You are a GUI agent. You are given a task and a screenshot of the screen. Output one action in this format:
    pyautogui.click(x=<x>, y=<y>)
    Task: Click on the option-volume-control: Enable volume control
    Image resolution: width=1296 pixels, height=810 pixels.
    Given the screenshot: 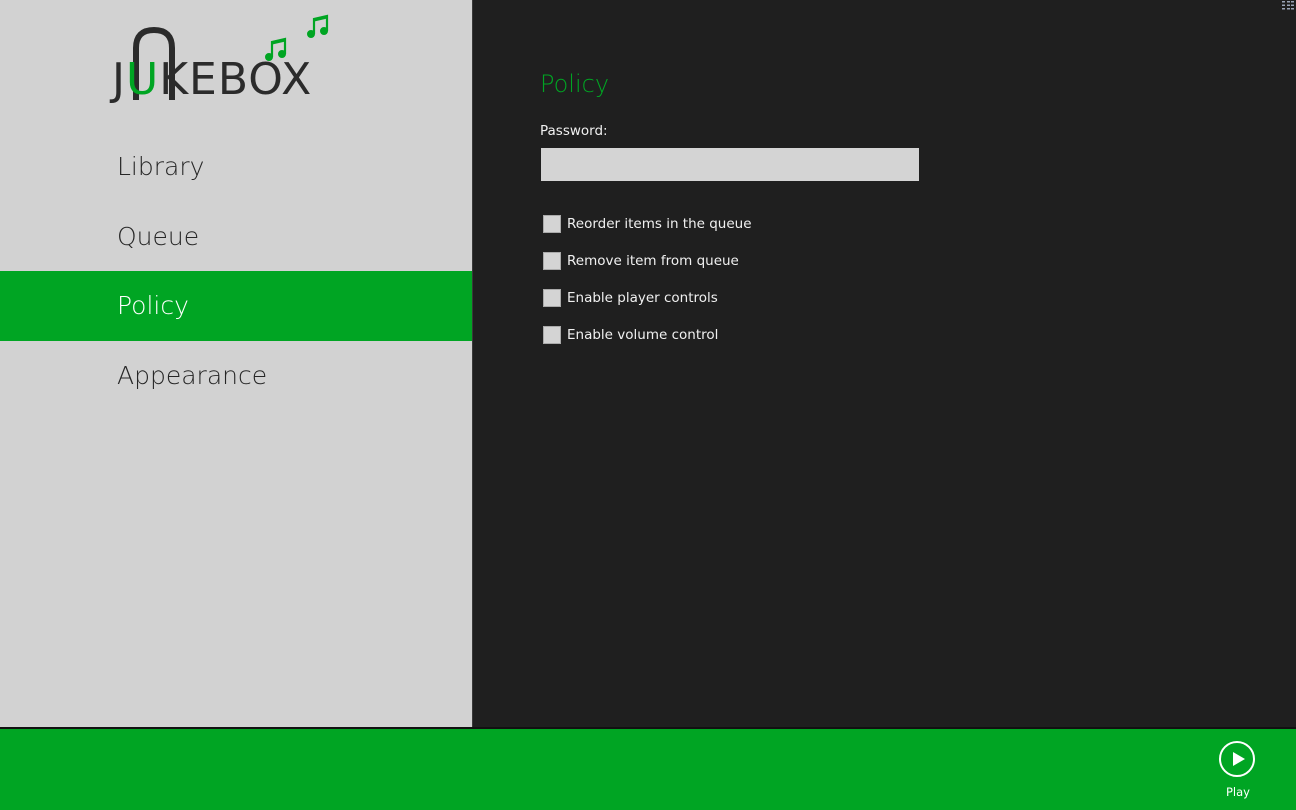 What is the action you would take?
    pyautogui.click(x=647, y=334)
    